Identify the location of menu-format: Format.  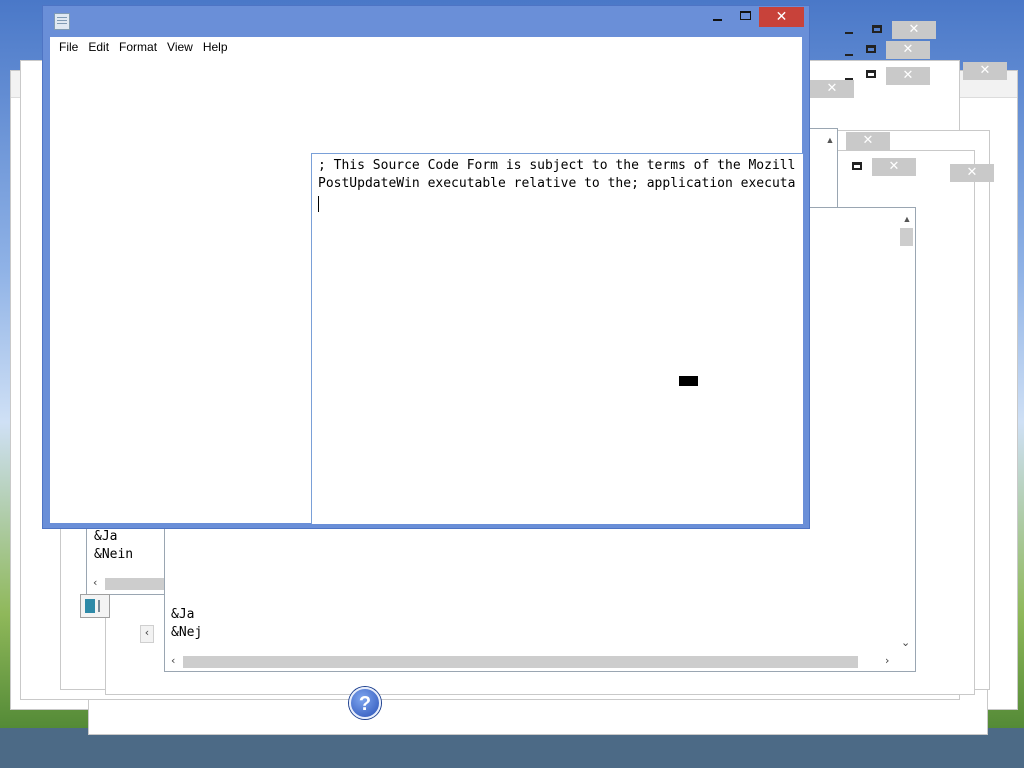
(138, 47).